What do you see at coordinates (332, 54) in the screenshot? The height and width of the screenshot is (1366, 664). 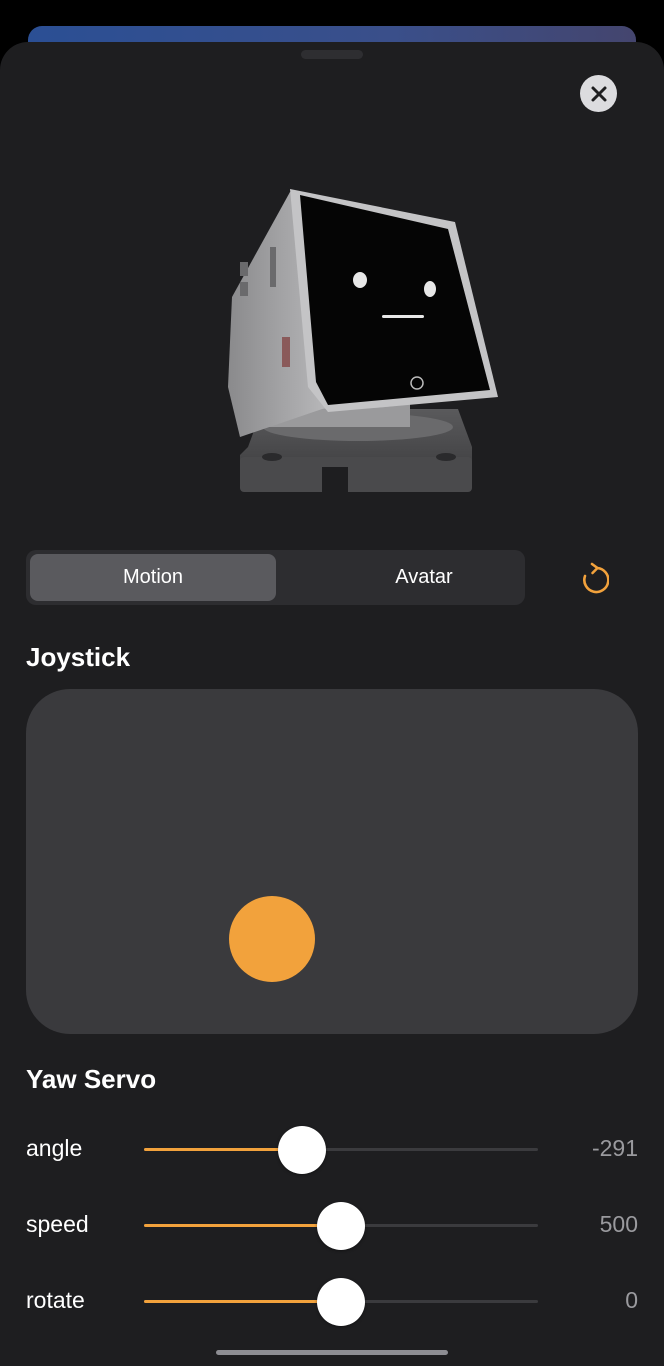 I see `sheet-grabber` at bounding box center [332, 54].